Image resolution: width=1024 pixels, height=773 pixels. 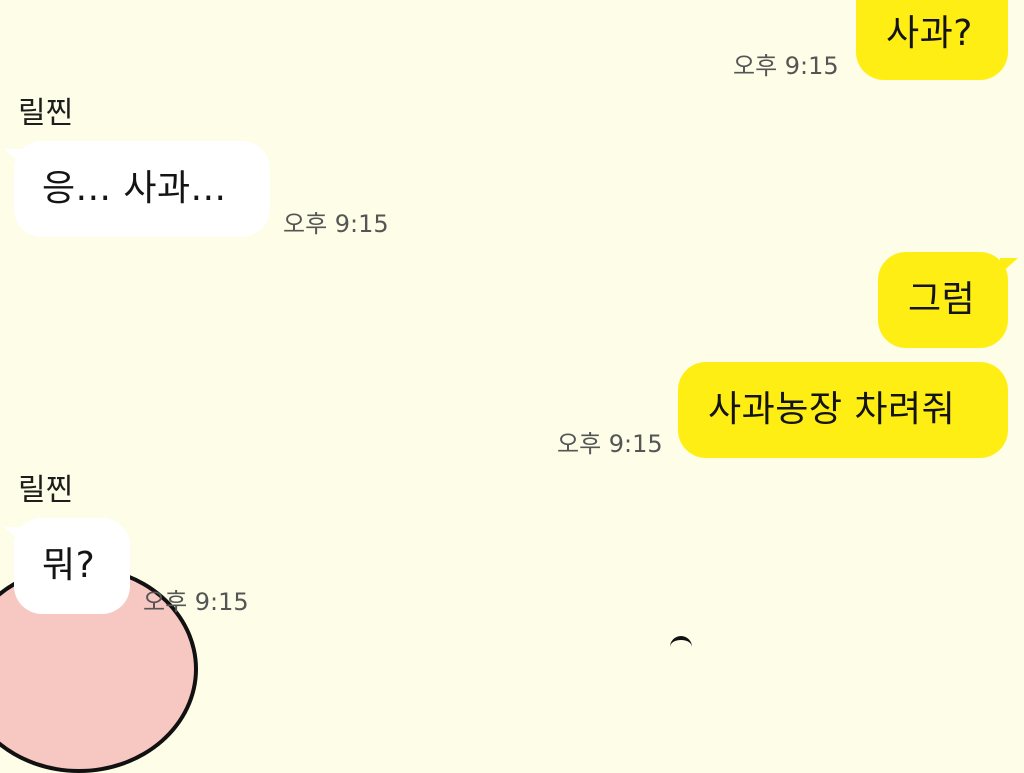 I want to click on message-bubble-incoming: 뭐?, so click(x=72, y=566).